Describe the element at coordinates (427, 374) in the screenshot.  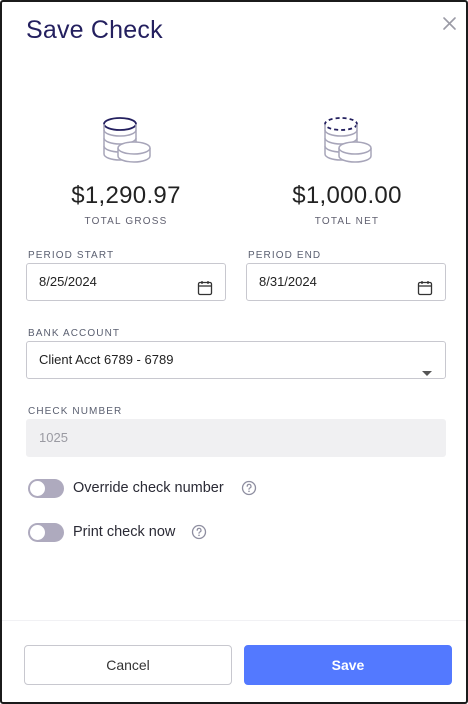
I see `chevron-down-icon` at that location.